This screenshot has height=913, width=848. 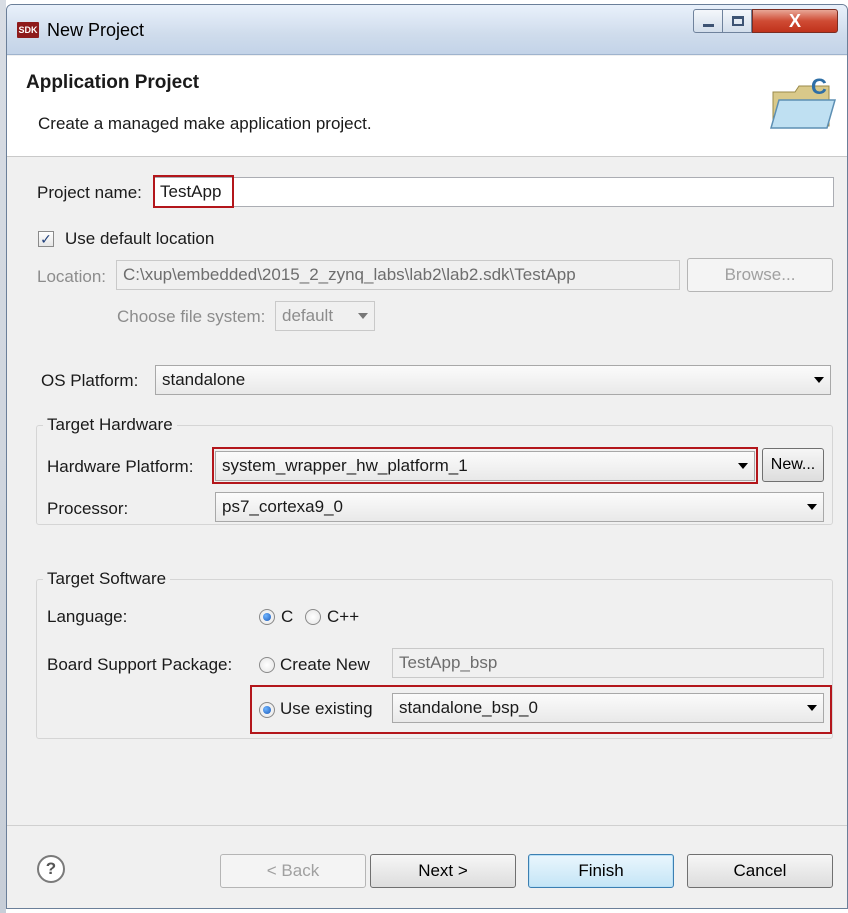 What do you see at coordinates (140, 238) in the screenshot?
I see `use-default-location-label: Use default location` at bounding box center [140, 238].